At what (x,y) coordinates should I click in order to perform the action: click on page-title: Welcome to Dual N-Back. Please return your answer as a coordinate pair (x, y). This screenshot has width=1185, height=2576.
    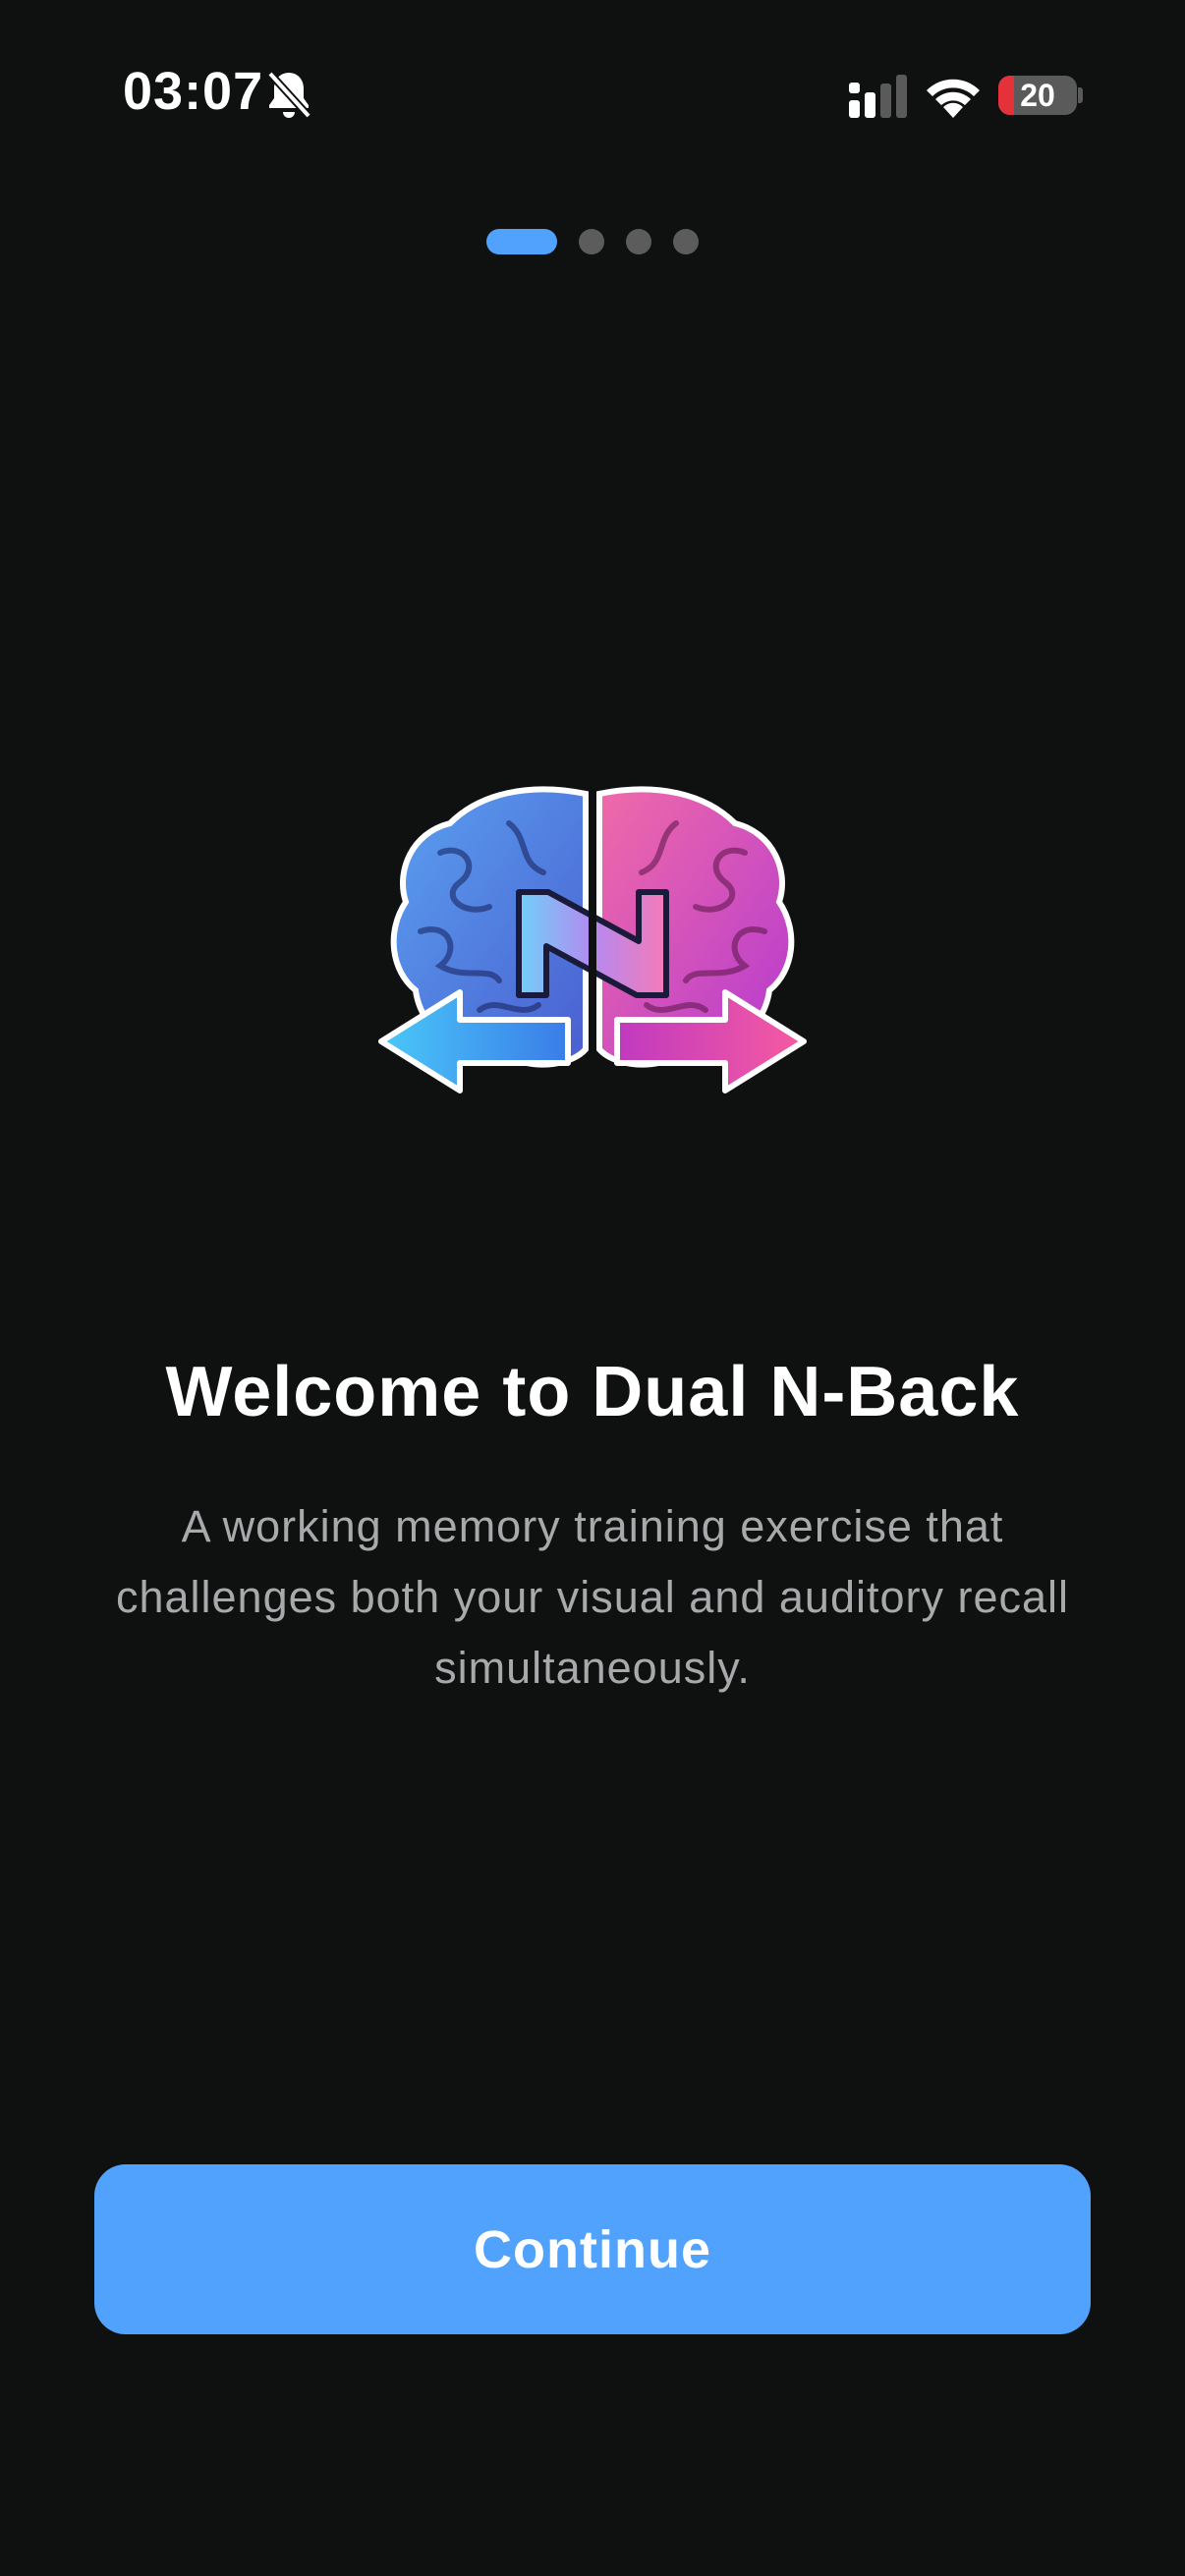
    Looking at the image, I should click on (592, 1392).